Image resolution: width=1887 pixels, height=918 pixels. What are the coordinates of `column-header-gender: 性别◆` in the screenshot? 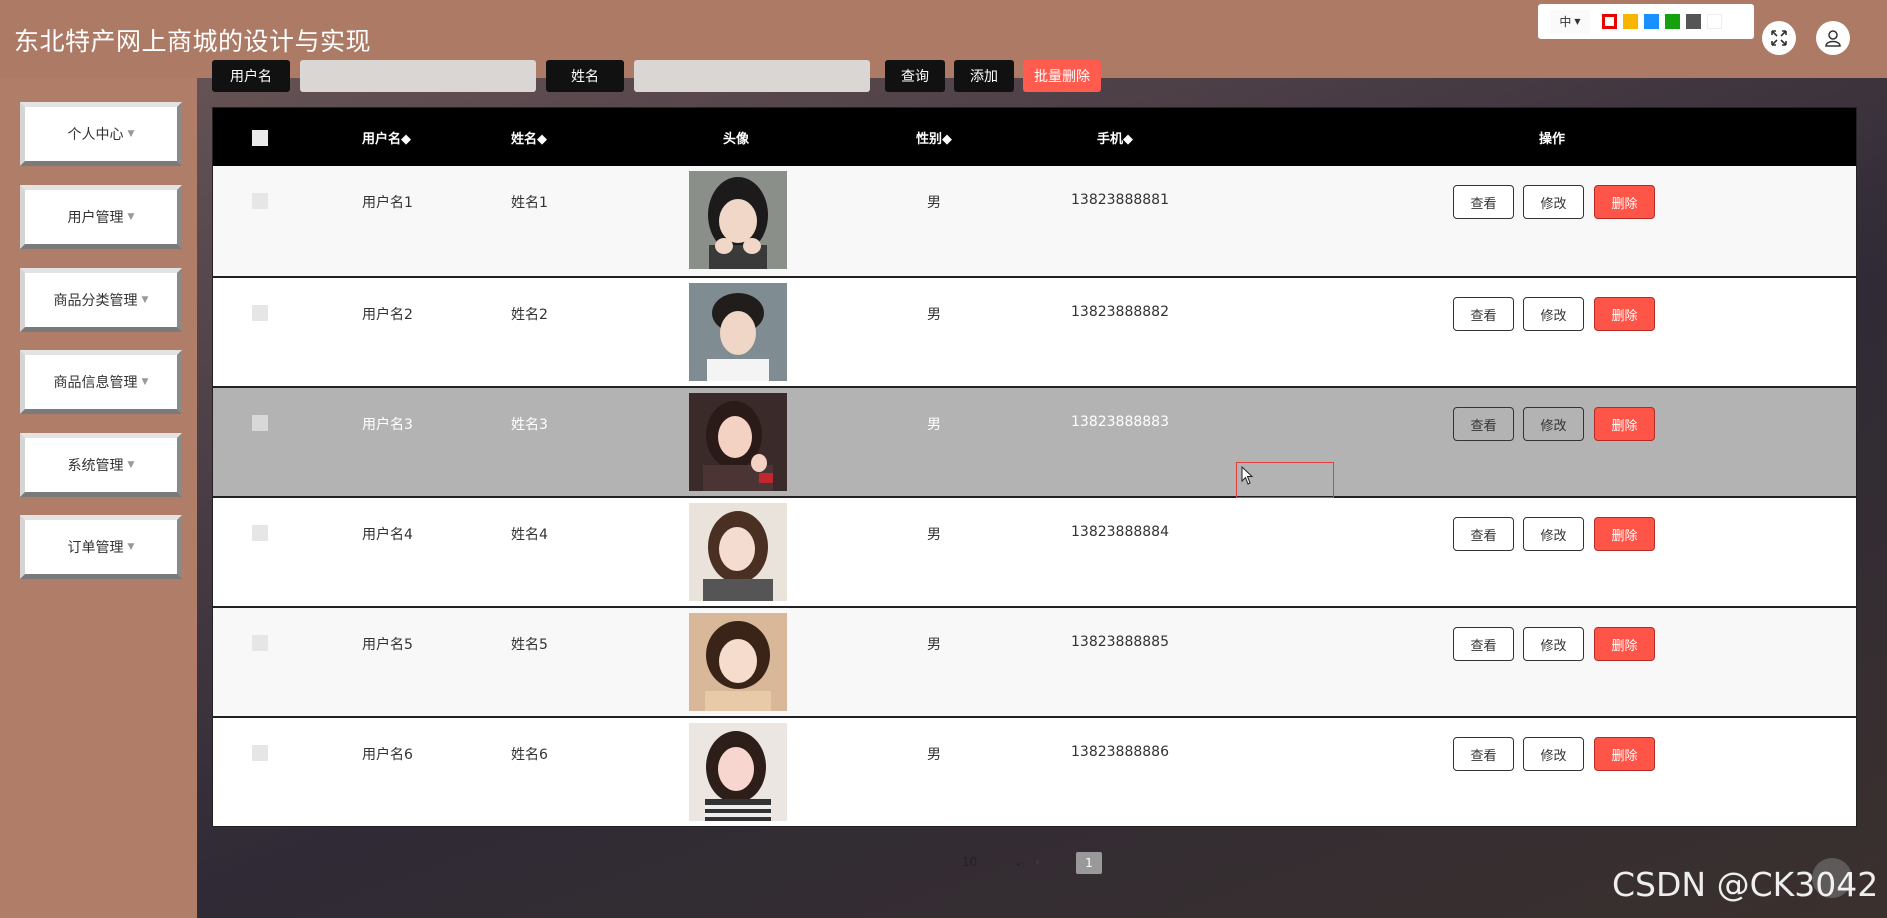 It's located at (934, 137).